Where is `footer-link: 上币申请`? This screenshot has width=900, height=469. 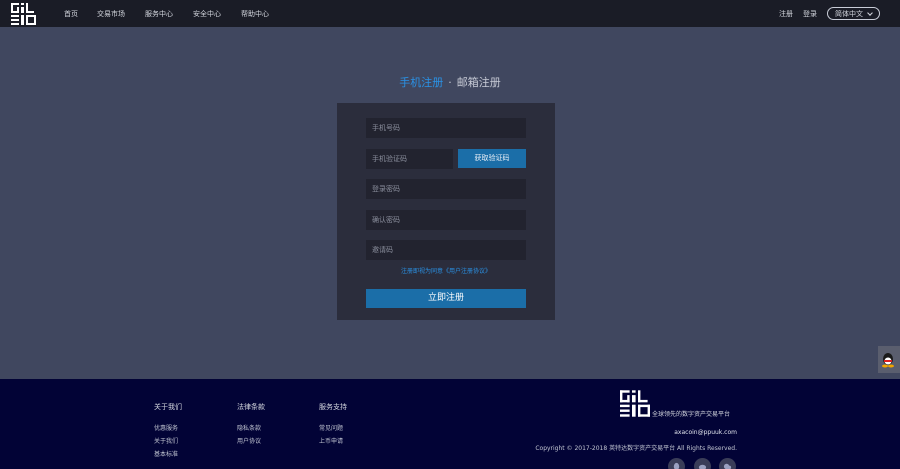 footer-link: 上币申请 is located at coordinates (333, 440).